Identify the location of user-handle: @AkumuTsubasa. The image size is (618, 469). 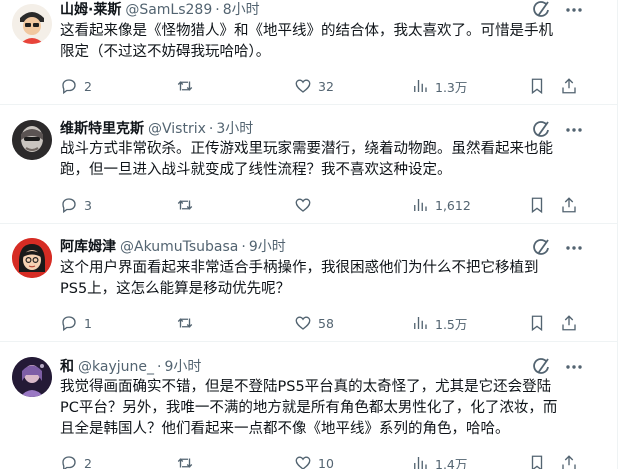
(179, 247).